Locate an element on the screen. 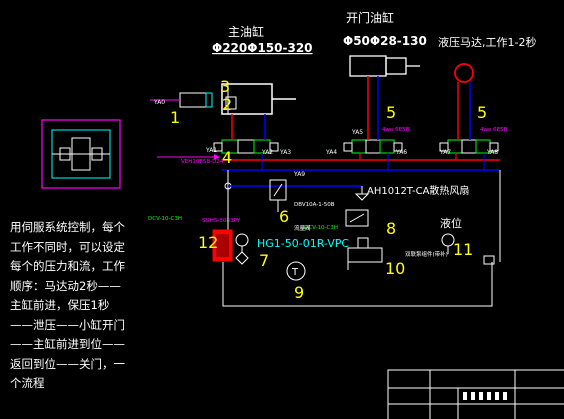  pump-model-label: HG1-50-01R-VPC is located at coordinates (303, 243).